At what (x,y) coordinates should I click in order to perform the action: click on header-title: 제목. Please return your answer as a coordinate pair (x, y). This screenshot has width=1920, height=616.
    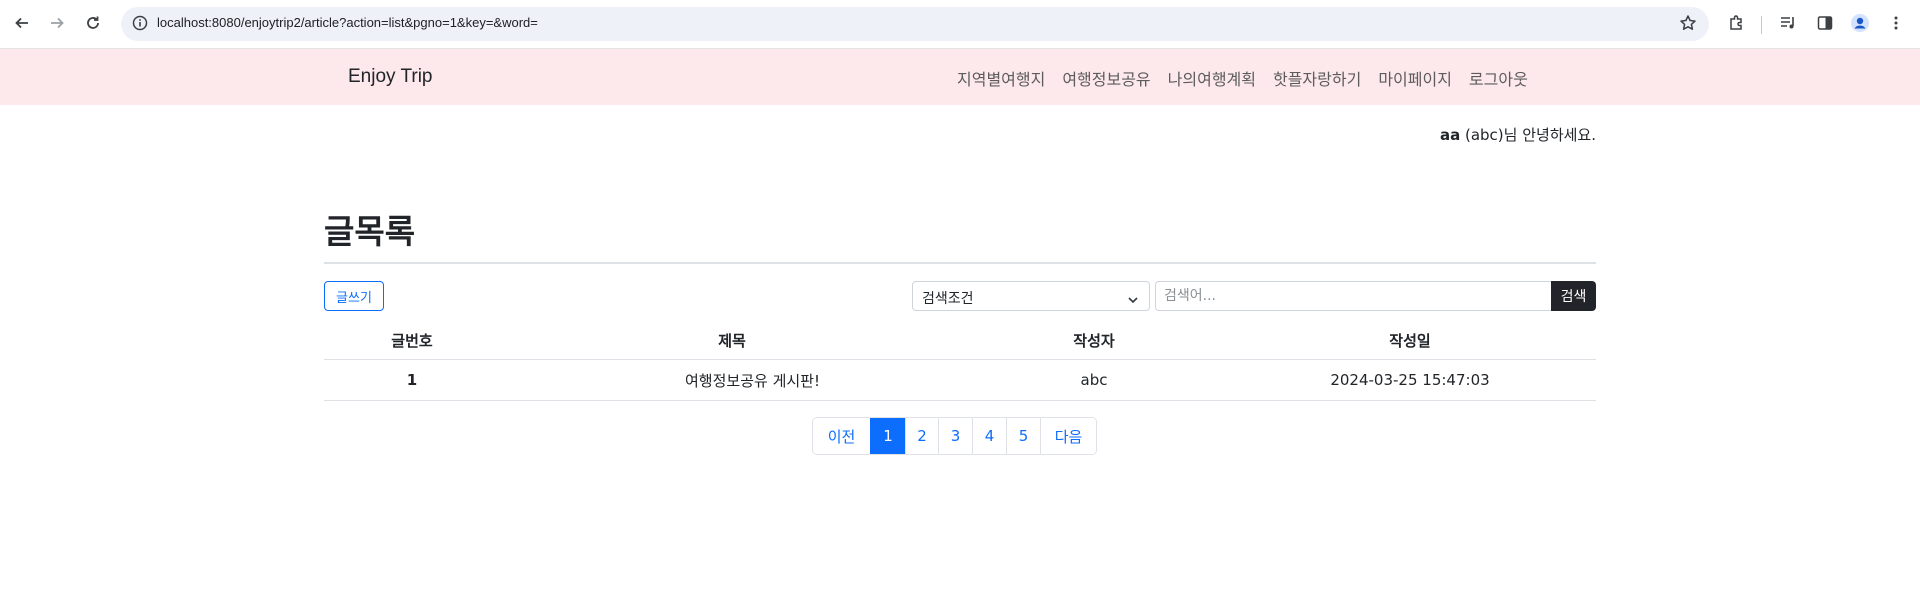
    Looking at the image, I should click on (732, 341).